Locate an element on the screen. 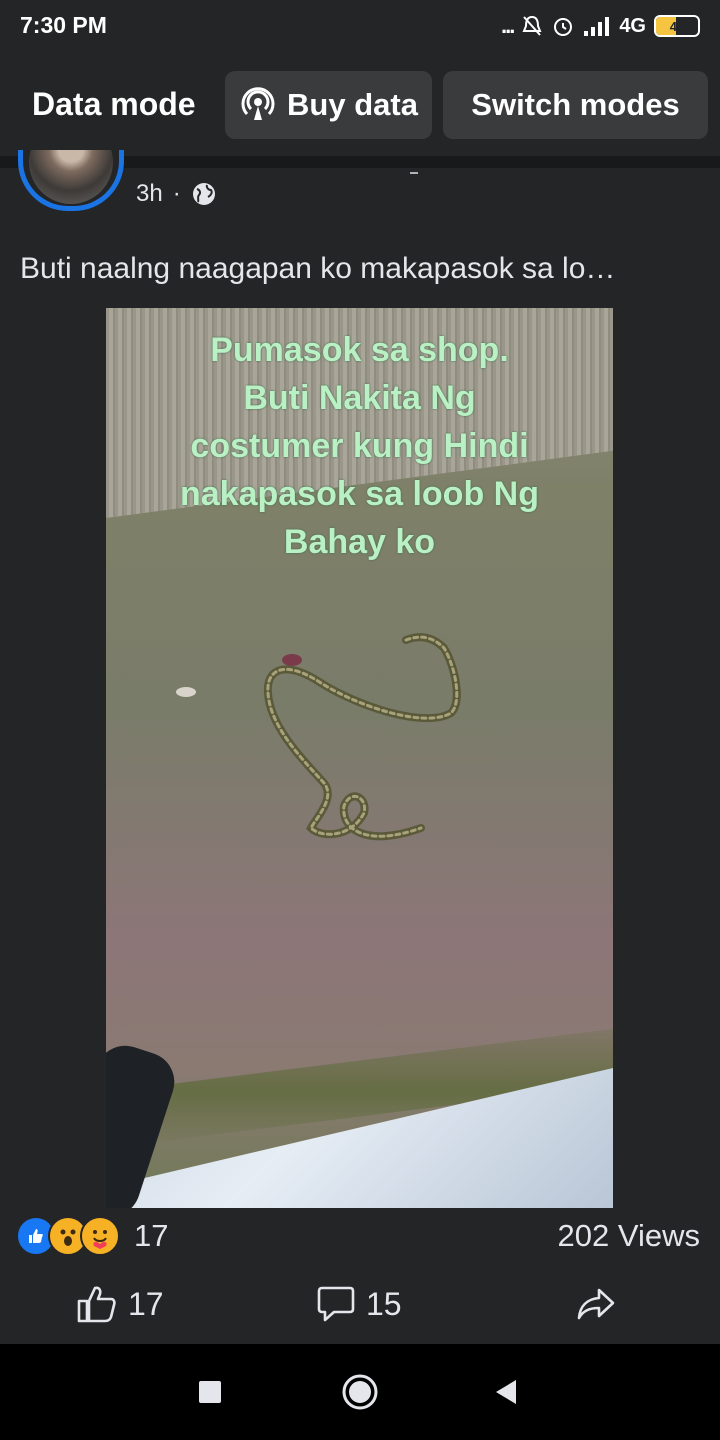  battery-level: 48 is located at coordinates (677, 26).